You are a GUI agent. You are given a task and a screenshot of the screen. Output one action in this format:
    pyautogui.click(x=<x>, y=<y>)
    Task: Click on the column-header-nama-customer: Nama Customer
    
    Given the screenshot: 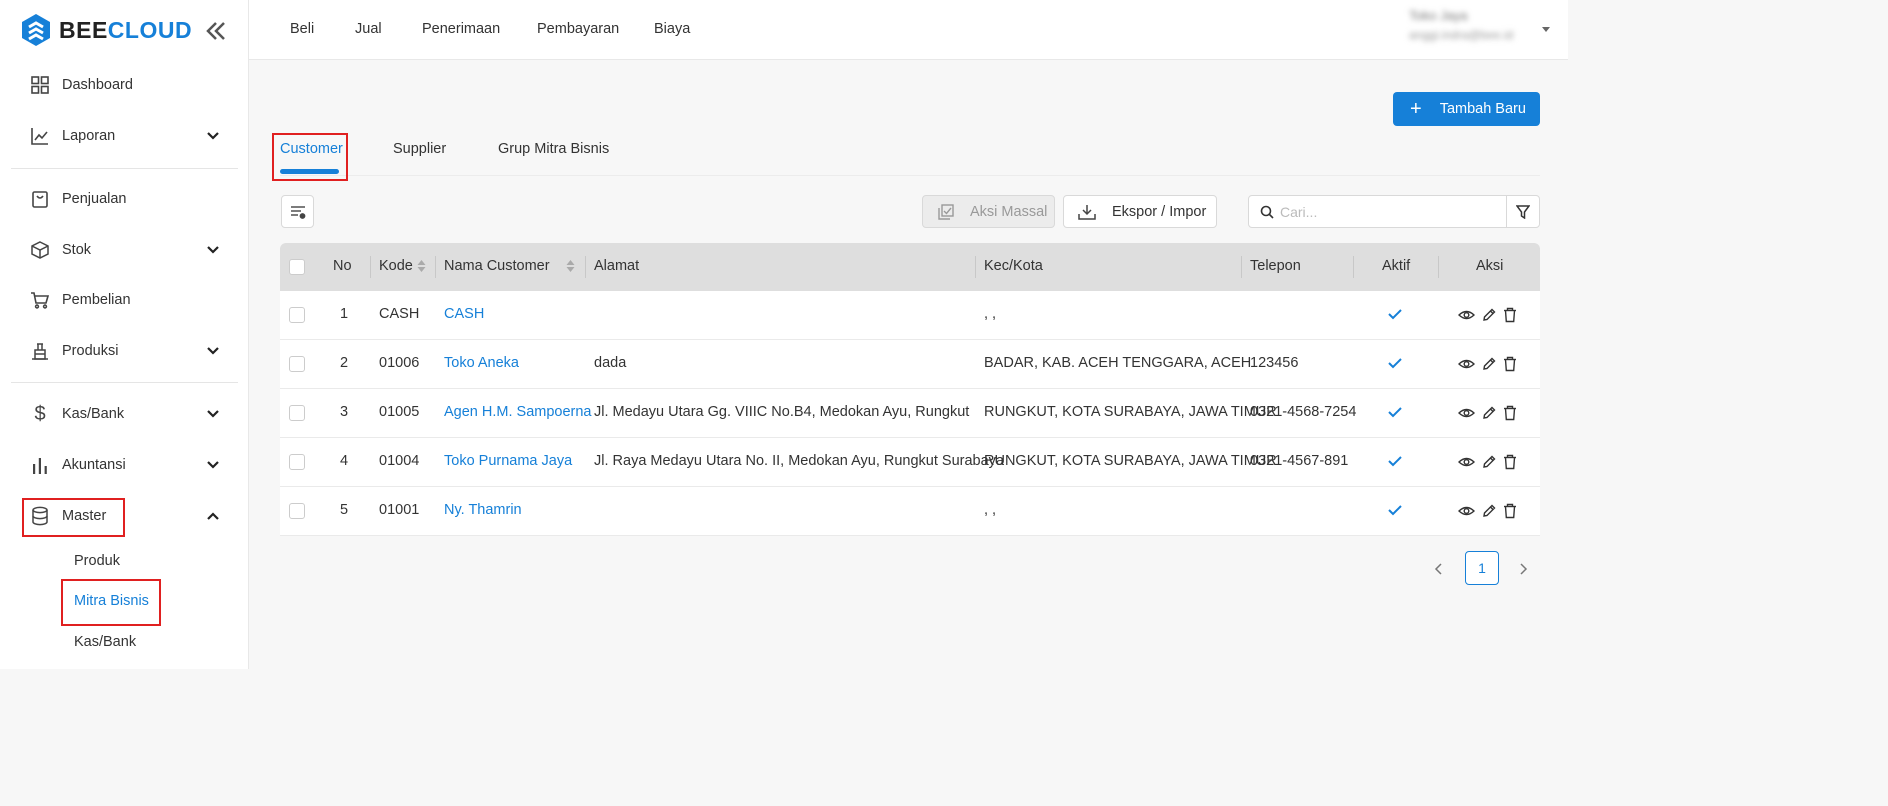 What is the action you would take?
    pyautogui.click(x=497, y=266)
    